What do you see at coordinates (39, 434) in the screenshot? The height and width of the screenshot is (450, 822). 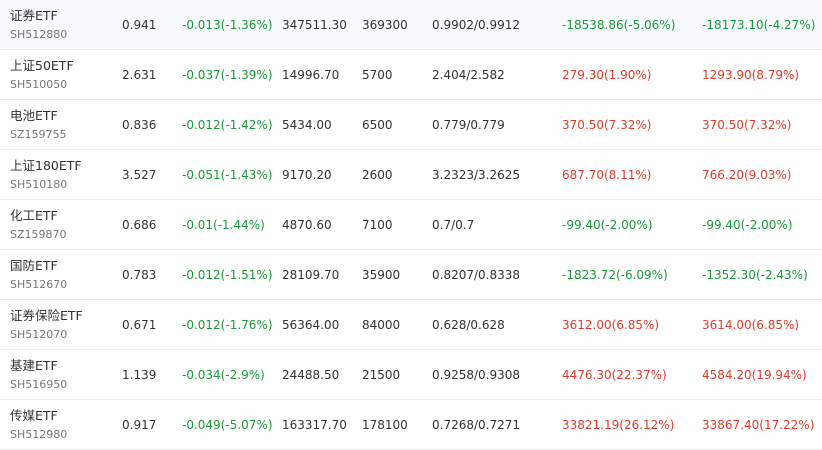 I see `fund-code: SH512980` at bounding box center [39, 434].